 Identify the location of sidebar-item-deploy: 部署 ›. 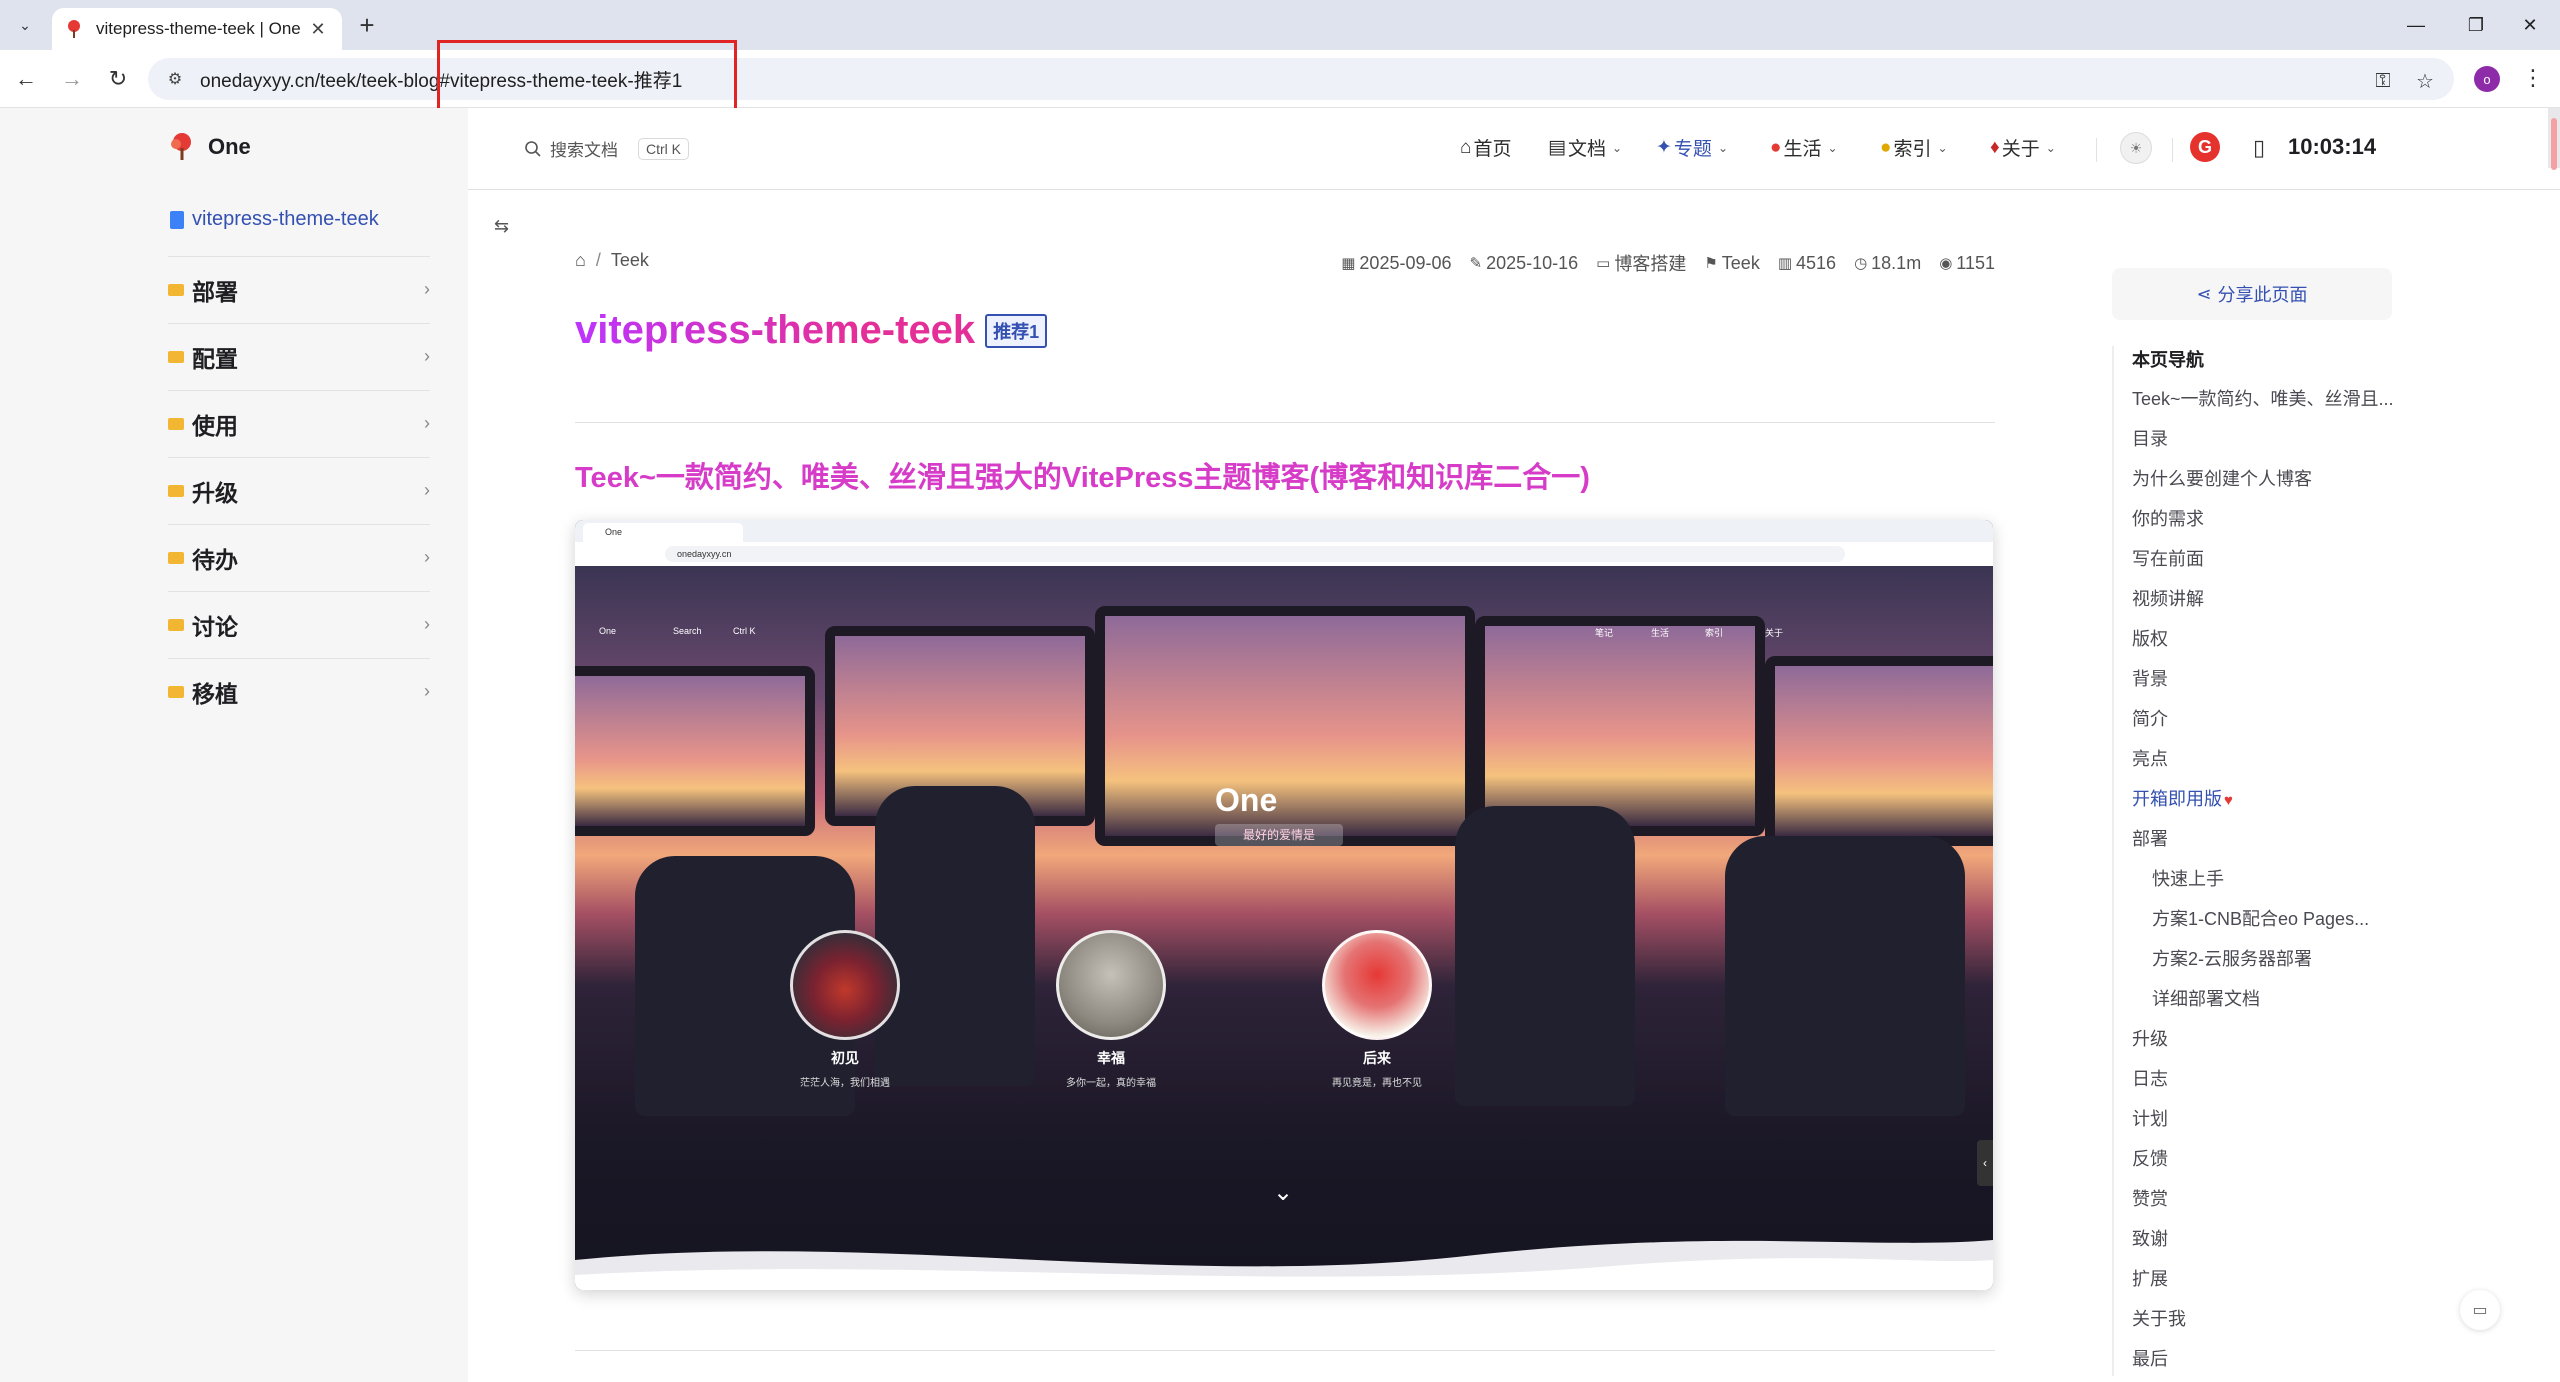
(299, 289).